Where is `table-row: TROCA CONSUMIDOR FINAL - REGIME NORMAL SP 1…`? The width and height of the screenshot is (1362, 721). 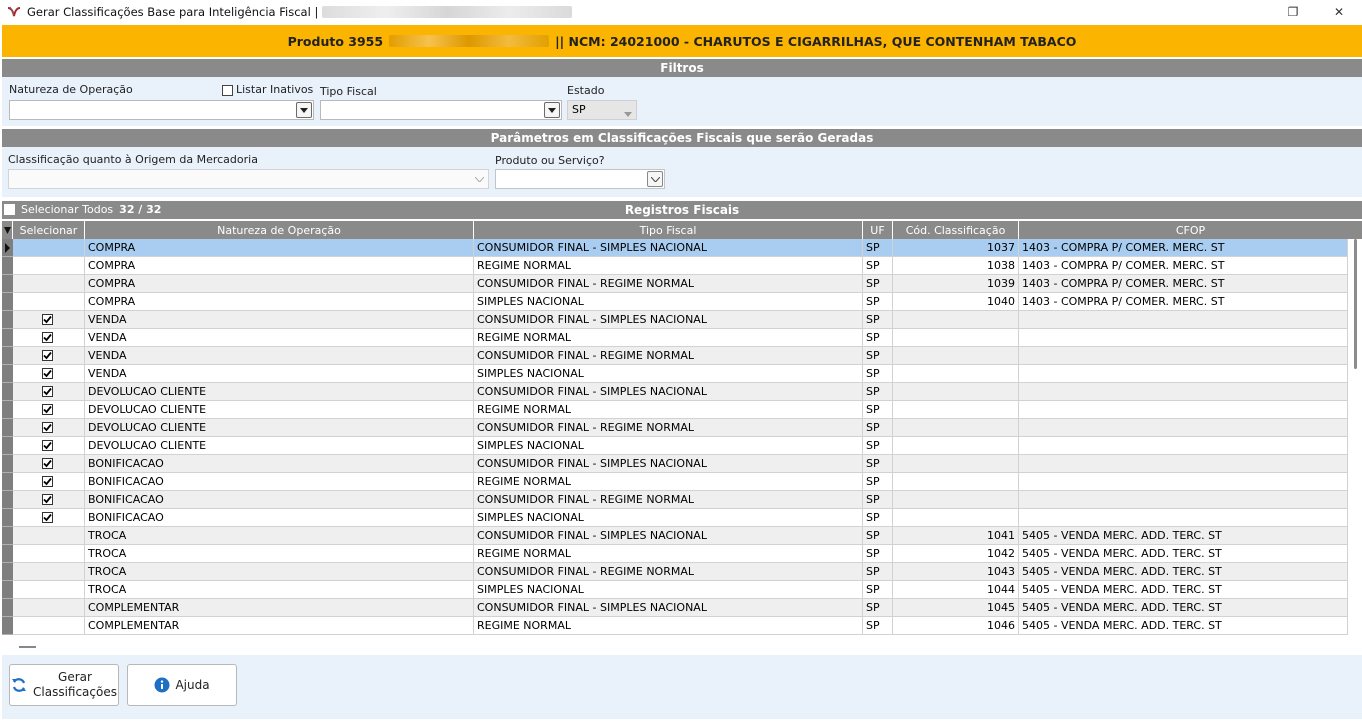
table-row: TROCA CONSUMIDOR FINAL - REGIME NORMAL SP 1… is located at coordinates (675, 572).